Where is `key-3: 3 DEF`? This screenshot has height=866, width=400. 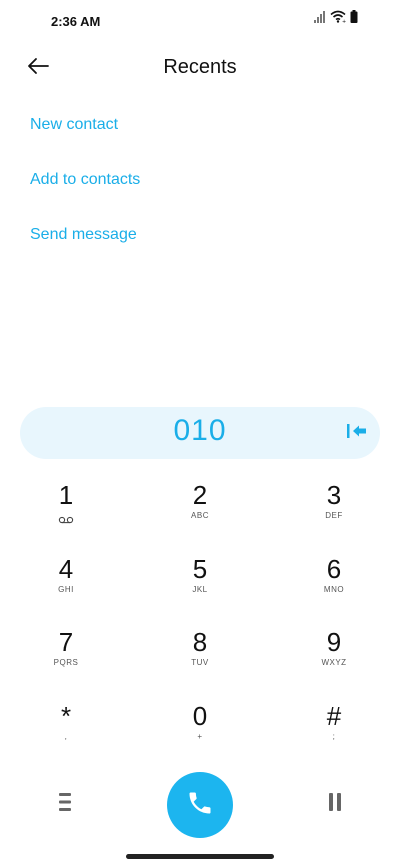
key-3: 3 DEF is located at coordinates (334, 506).